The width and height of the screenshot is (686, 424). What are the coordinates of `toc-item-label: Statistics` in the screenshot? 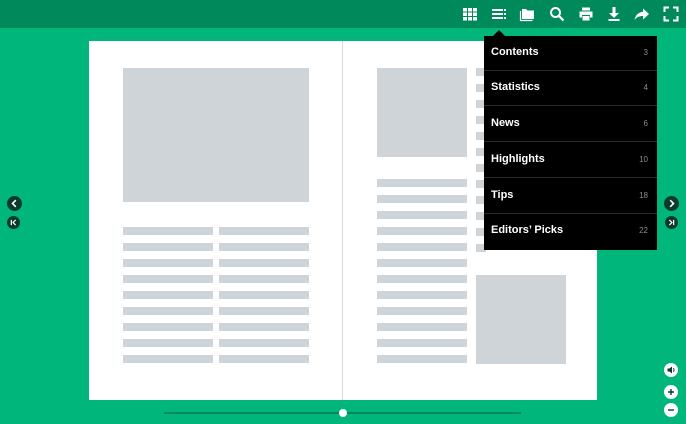 It's located at (515, 87).